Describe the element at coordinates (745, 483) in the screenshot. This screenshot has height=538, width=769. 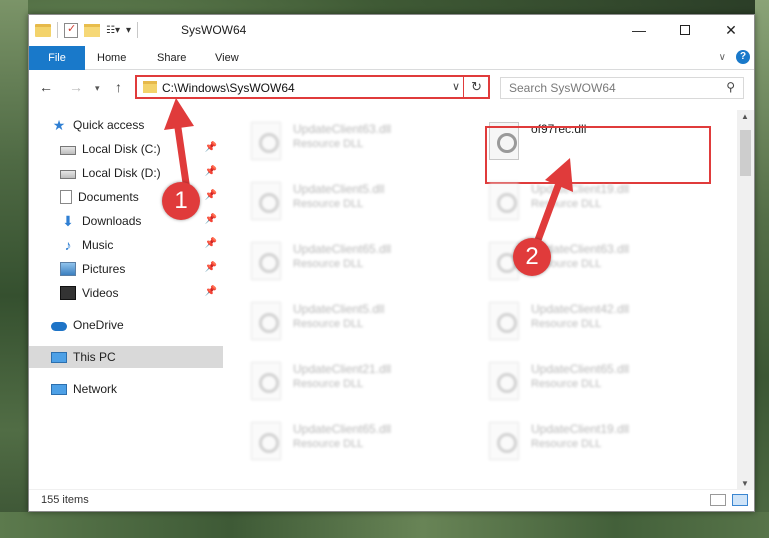
I see `scroll-down-icon: ▼` at that location.